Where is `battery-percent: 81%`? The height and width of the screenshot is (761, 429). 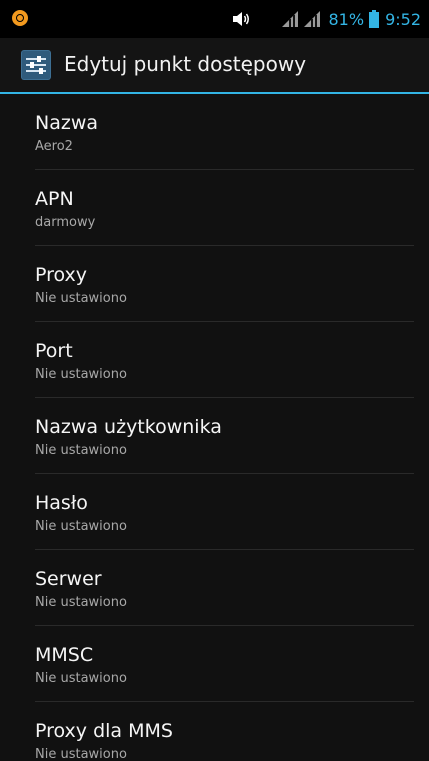
battery-percent: 81% is located at coordinates (346, 19).